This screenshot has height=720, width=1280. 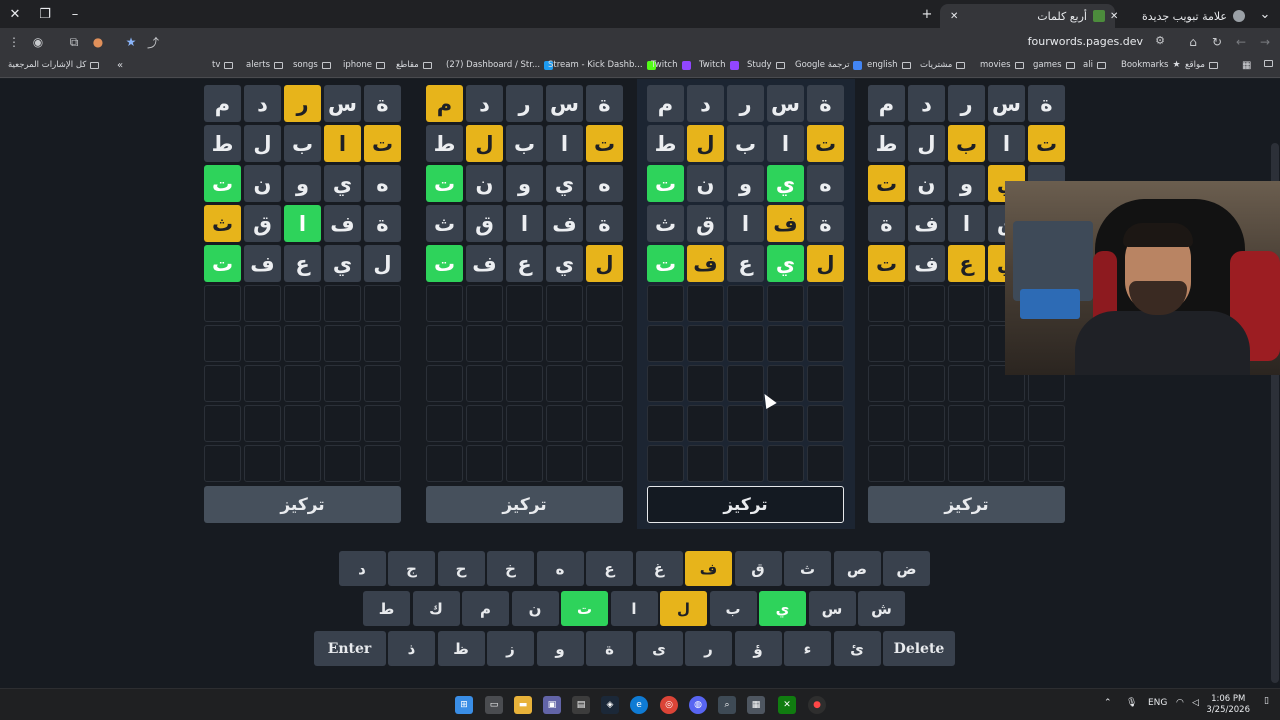 What do you see at coordinates (807, 648) in the screenshot?
I see `keyboard-key: ء` at bounding box center [807, 648].